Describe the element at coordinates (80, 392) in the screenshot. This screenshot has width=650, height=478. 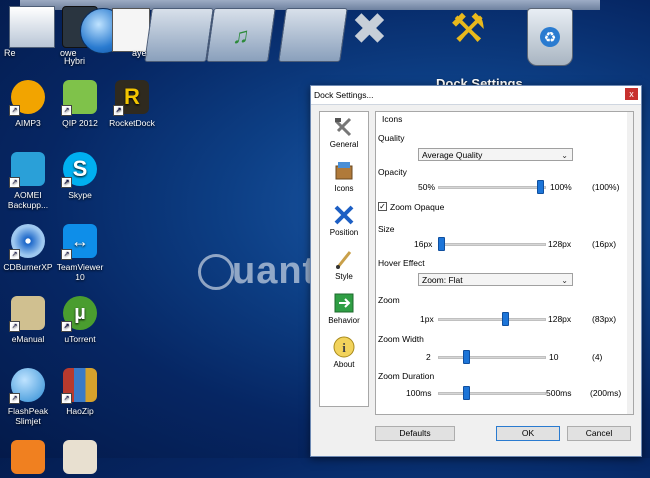
I see `desktop-icon-haozip: ↗ HaoZip` at that location.